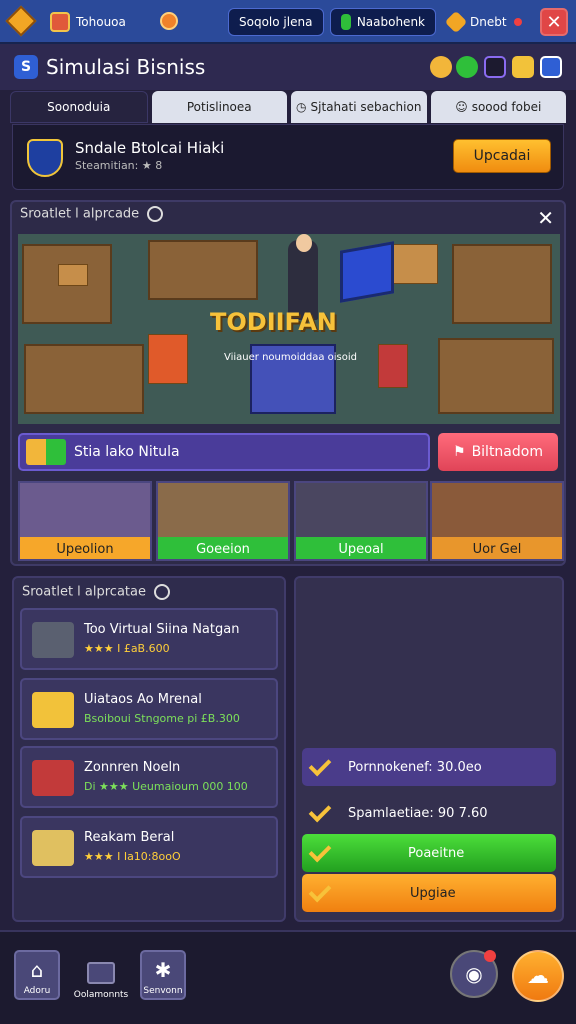  What do you see at coordinates (551, 67) in the screenshot?
I see `profile-icon` at bounding box center [551, 67].